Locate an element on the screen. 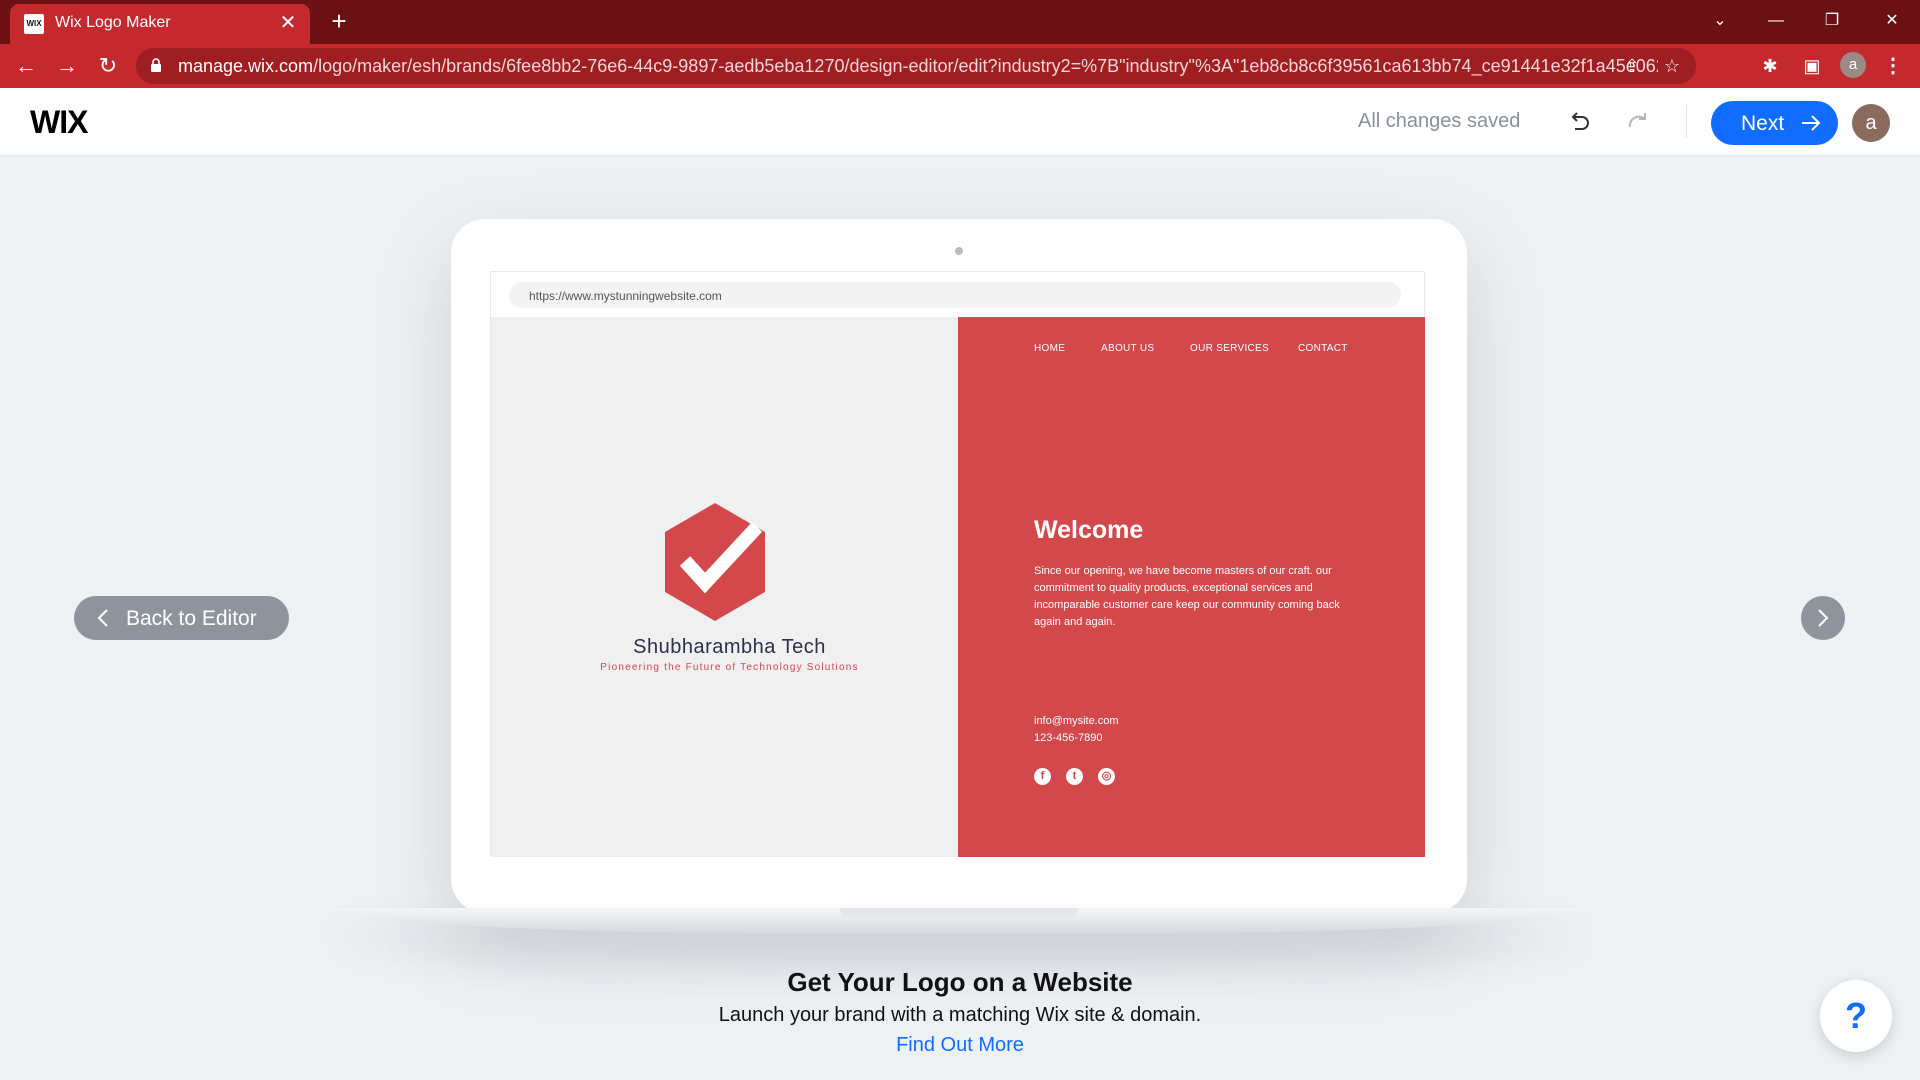 Image resolution: width=1920 pixels, height=1080 pixels. close-window-icon: ✕ is located at coordinates (1892, 21).